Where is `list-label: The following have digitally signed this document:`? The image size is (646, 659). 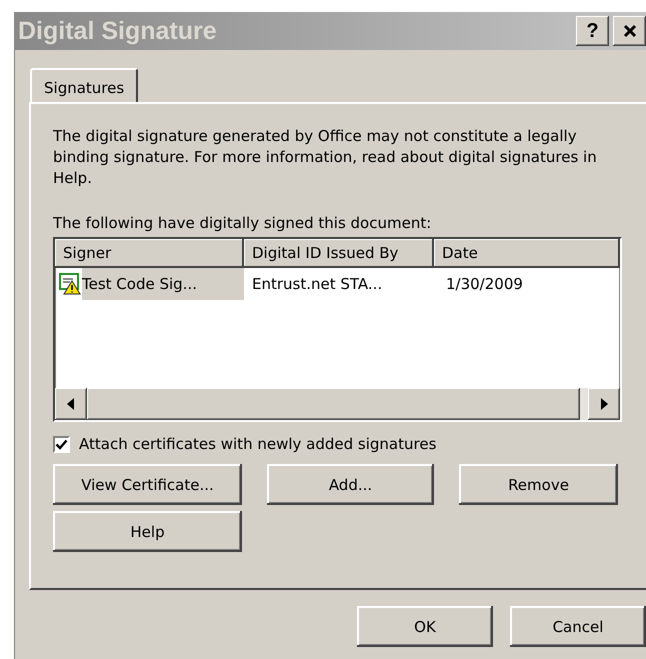 list-label: The following have digitally signed this document: is located at coordinates (242, 223).